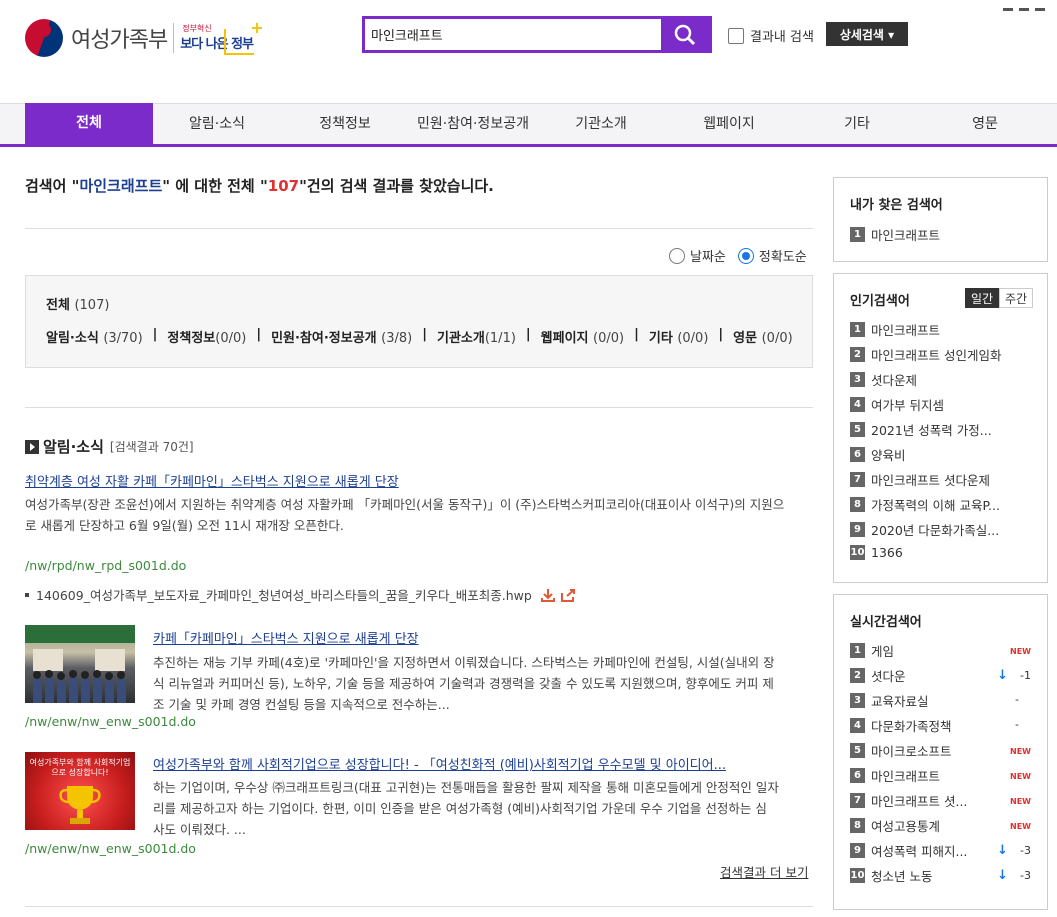 The width and height of the screenshot is (1057, 917). Describe the element at coordinates (901, 750) in the screenshot. I see `realtime-item: 5 마이크로소프트` at that location.